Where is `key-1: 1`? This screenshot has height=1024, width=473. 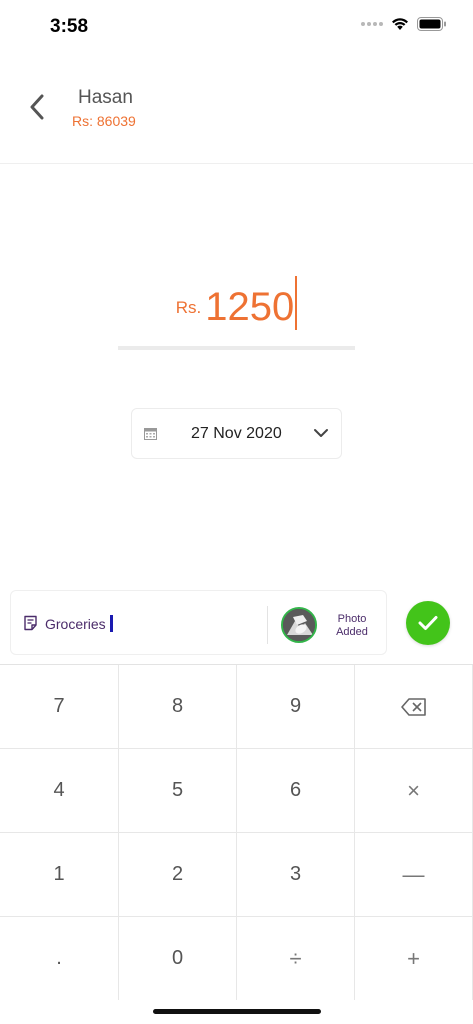 key-1: 1 is located at coordinates (59, 874).